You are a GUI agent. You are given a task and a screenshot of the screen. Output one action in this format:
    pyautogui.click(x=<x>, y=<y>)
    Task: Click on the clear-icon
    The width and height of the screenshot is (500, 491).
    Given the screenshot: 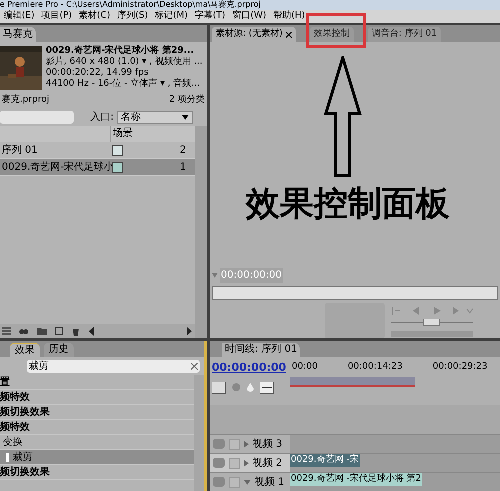 What is the action you would take?
    pyautogui.click(x=194, y=366)
    